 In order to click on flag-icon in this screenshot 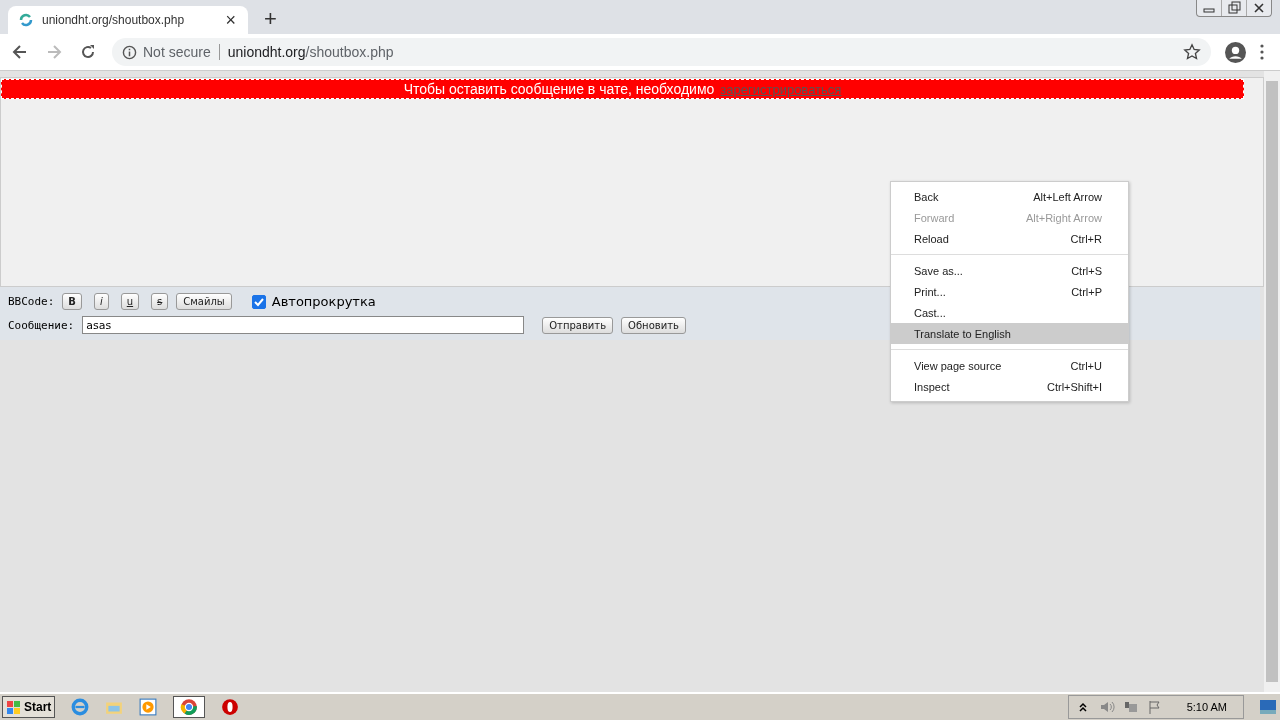, I will do `click(1154, 707)`.